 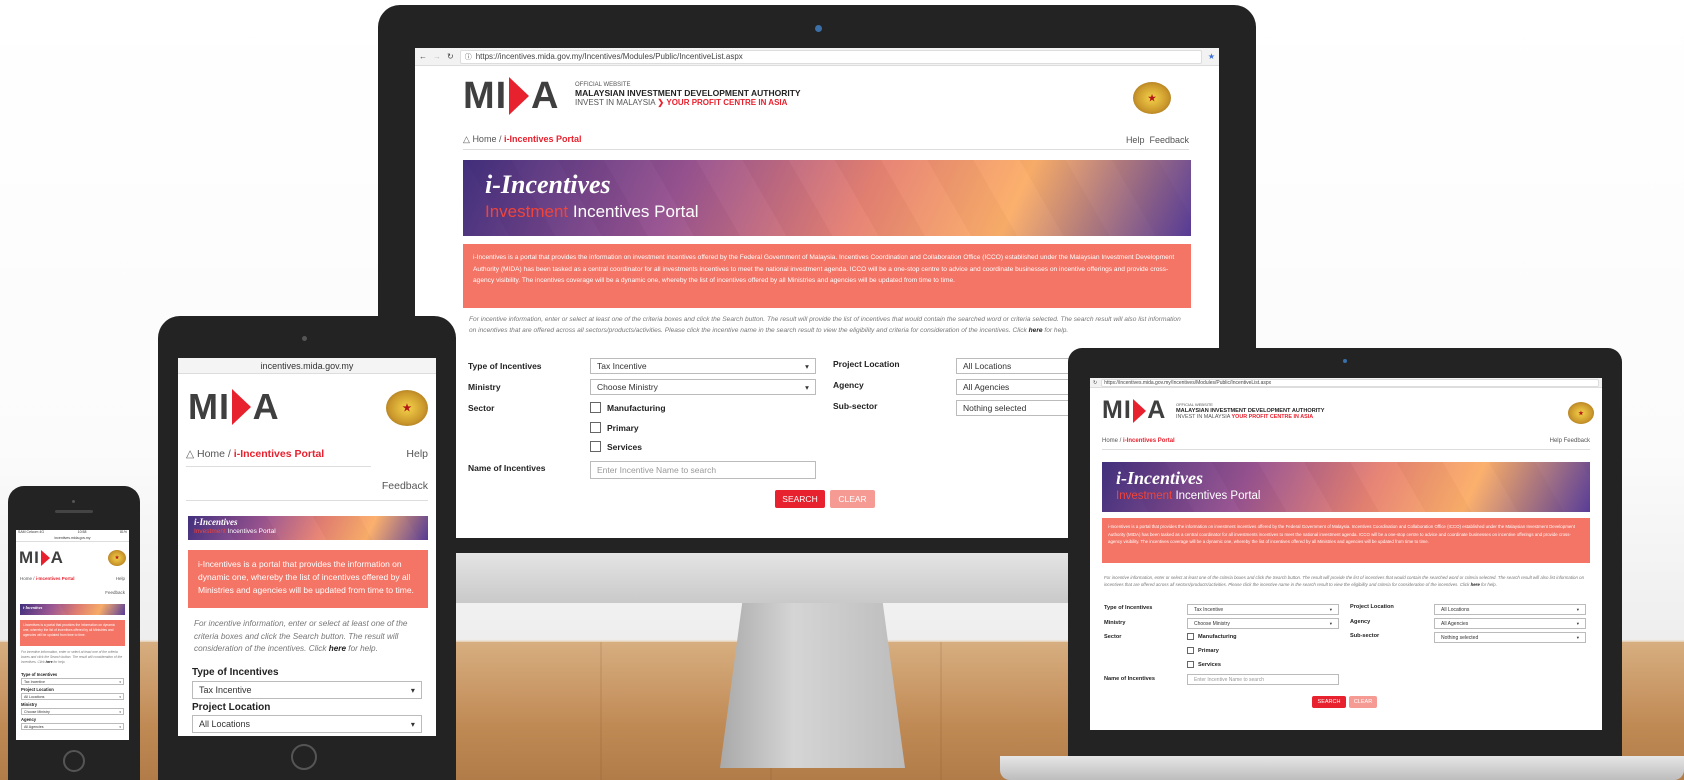 What do you see at coordinates (1510, 609) in the screenshot?
I see `laptop-location-select: All Locations` at bounding box center [1510, 609].